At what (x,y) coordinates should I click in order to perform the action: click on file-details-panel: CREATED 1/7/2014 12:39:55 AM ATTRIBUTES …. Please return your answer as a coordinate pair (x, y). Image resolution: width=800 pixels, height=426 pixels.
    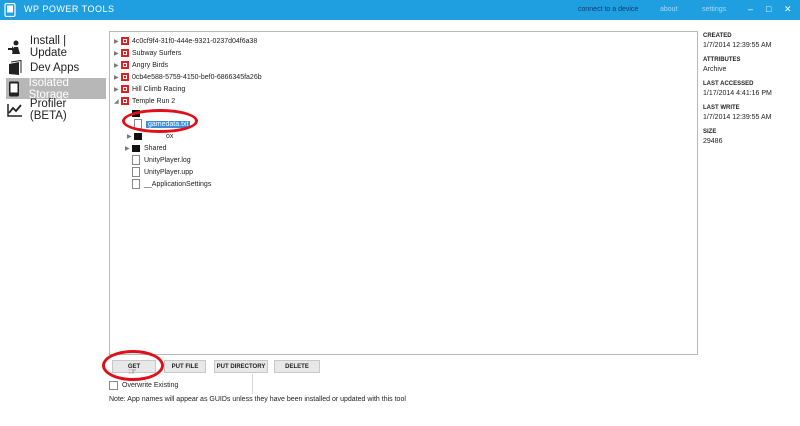
    Looking at the image, I should click on (750, 93).